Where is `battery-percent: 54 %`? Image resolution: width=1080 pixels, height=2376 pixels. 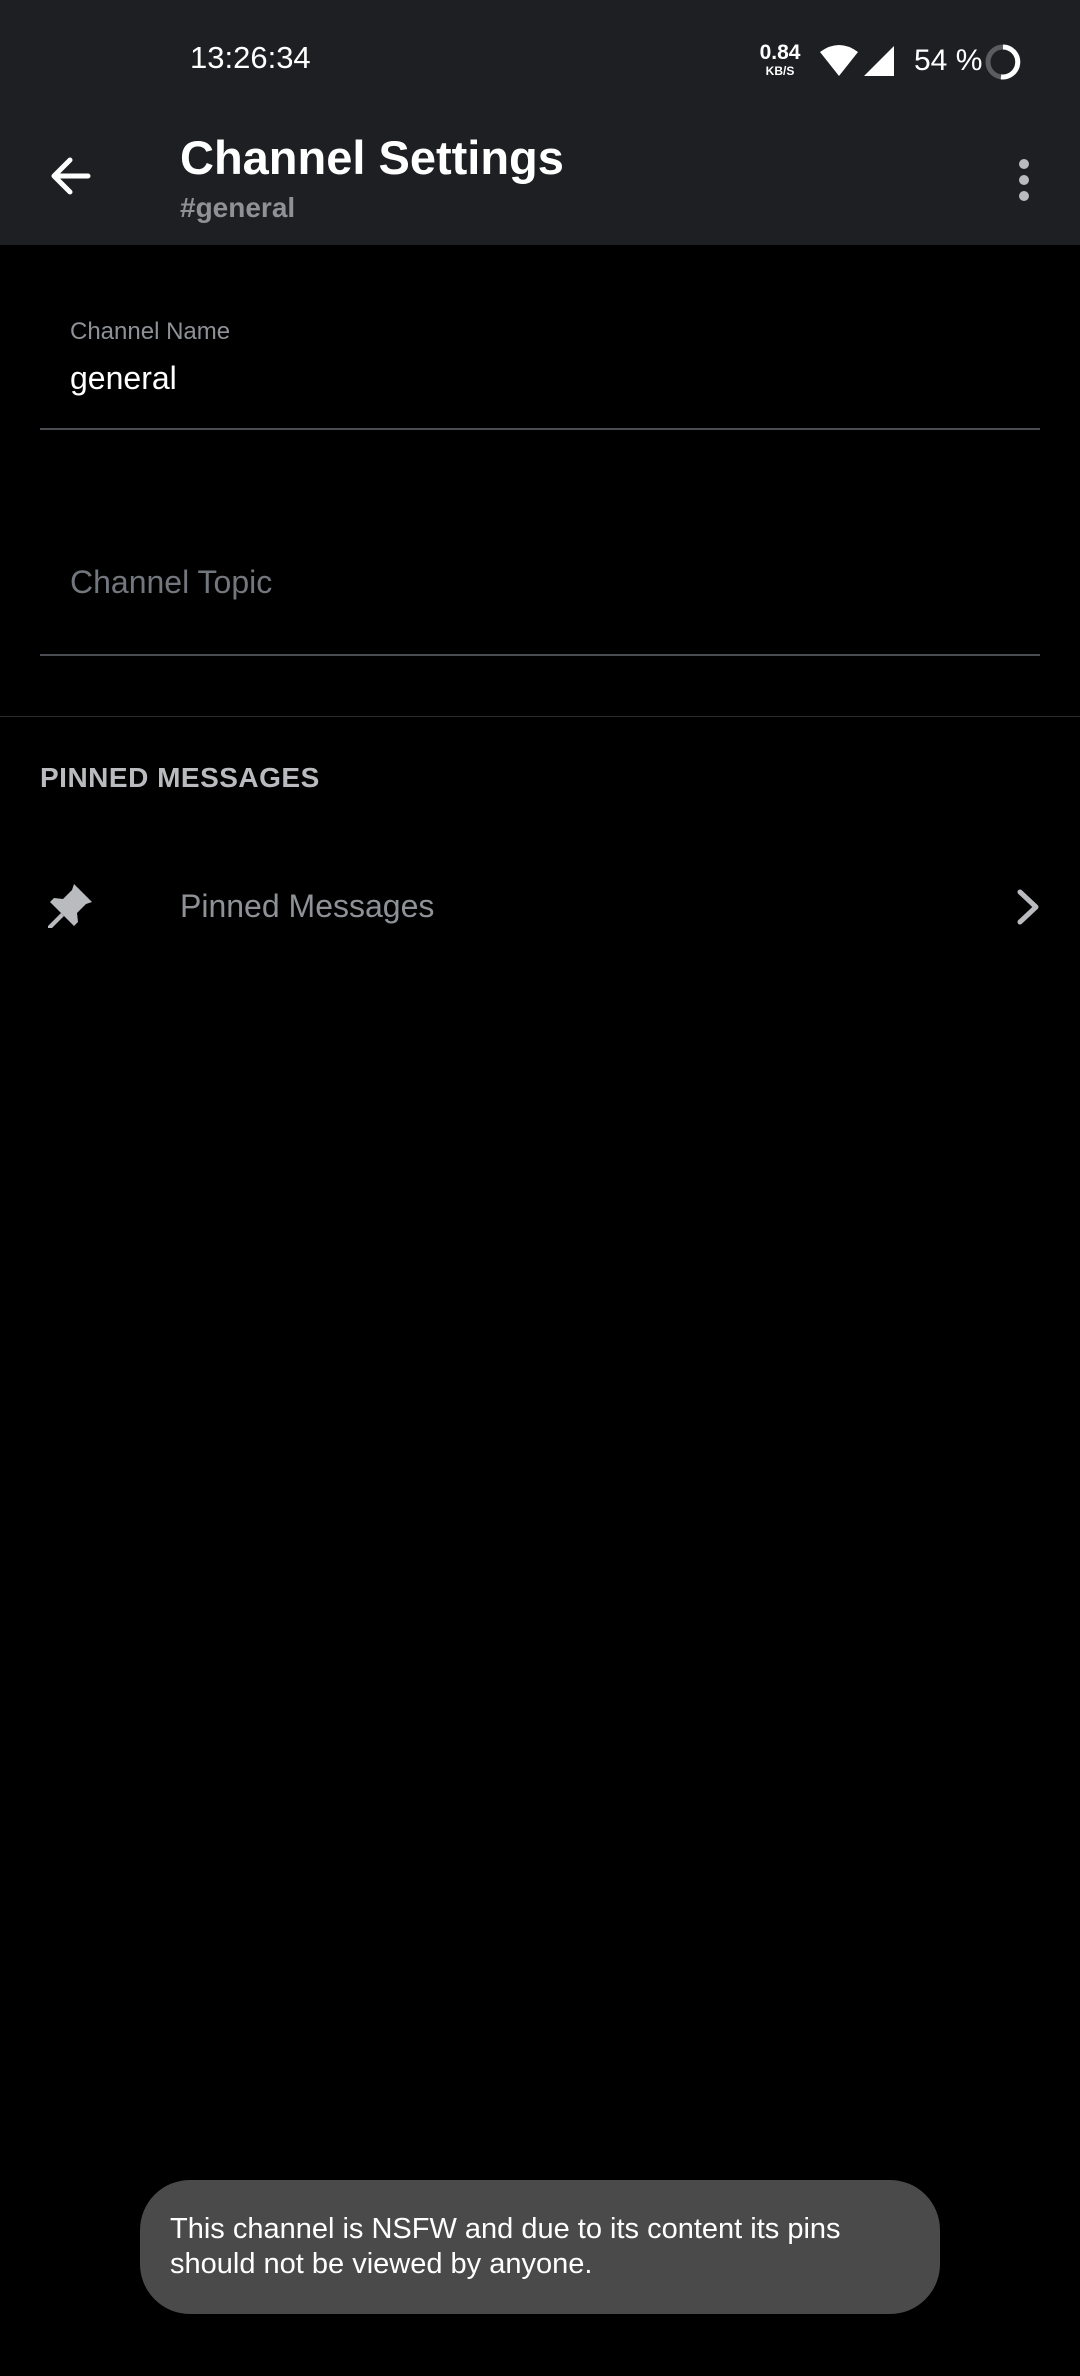 battery-percent: 54 % is located at coordinates (948, 60).